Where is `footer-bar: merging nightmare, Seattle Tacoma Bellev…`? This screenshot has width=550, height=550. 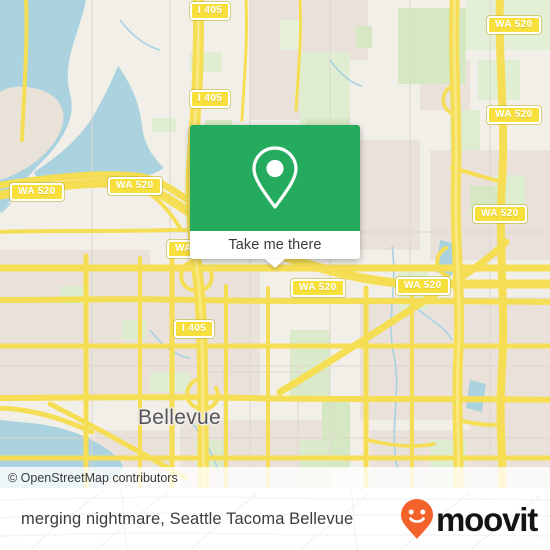 footer-bar: merging nightmare, Seattle Tacoma Bellev… is located at coordinates (275, 519).